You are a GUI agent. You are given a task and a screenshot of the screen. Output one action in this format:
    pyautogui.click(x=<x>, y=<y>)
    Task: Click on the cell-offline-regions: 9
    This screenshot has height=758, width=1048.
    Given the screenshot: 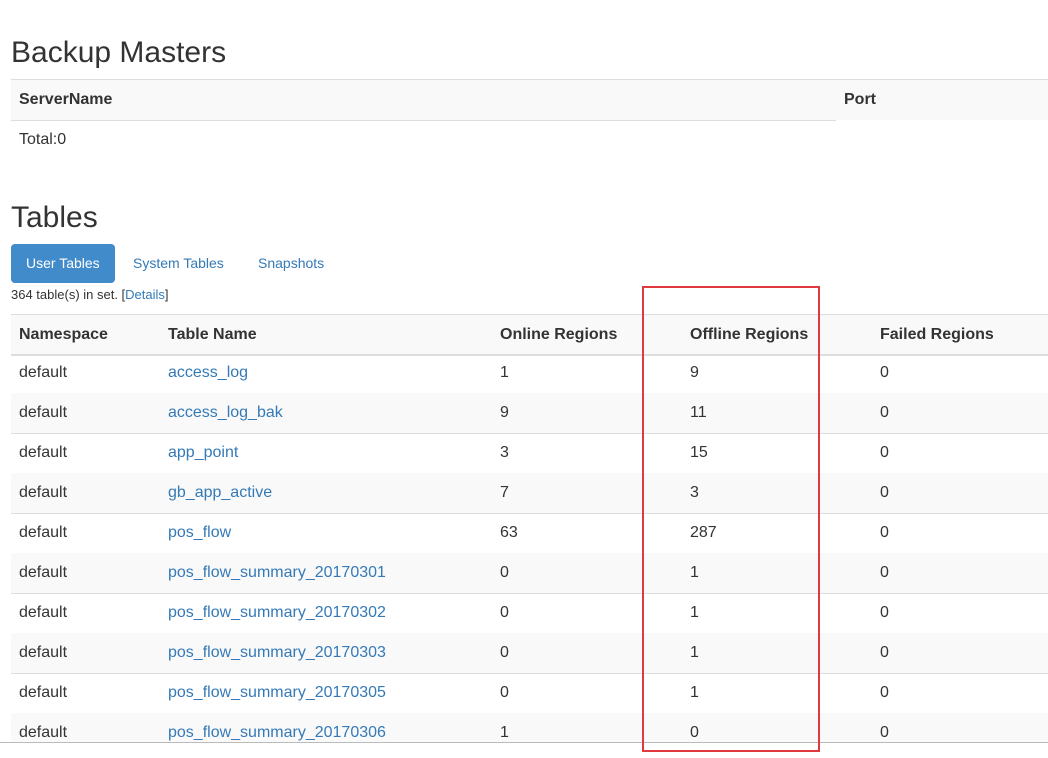 What is the action you would take?
    pyautogui.click(x=694, y=372)
    